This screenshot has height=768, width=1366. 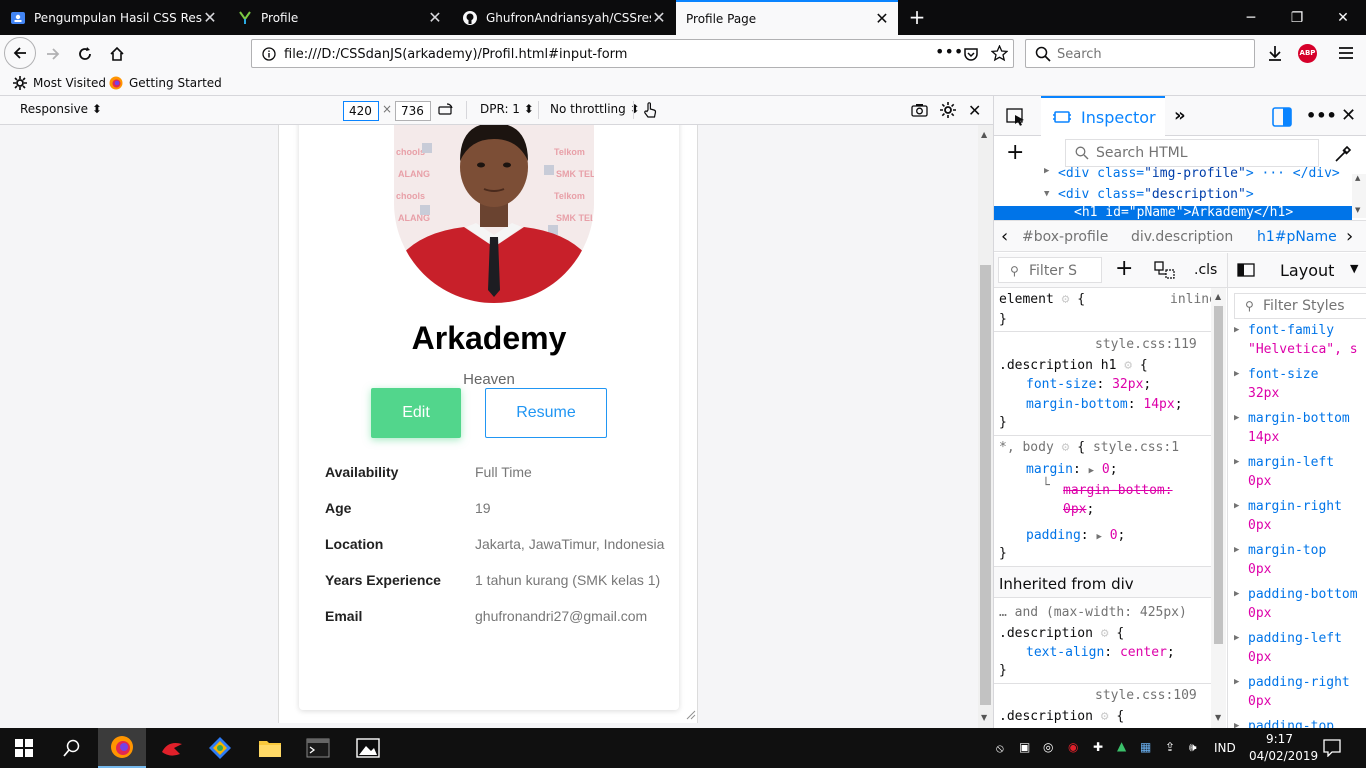 What do you see at coordinates (318, 748) in the screenshot?
I see `taskbar-terminal` at bounding box center [318, 748].